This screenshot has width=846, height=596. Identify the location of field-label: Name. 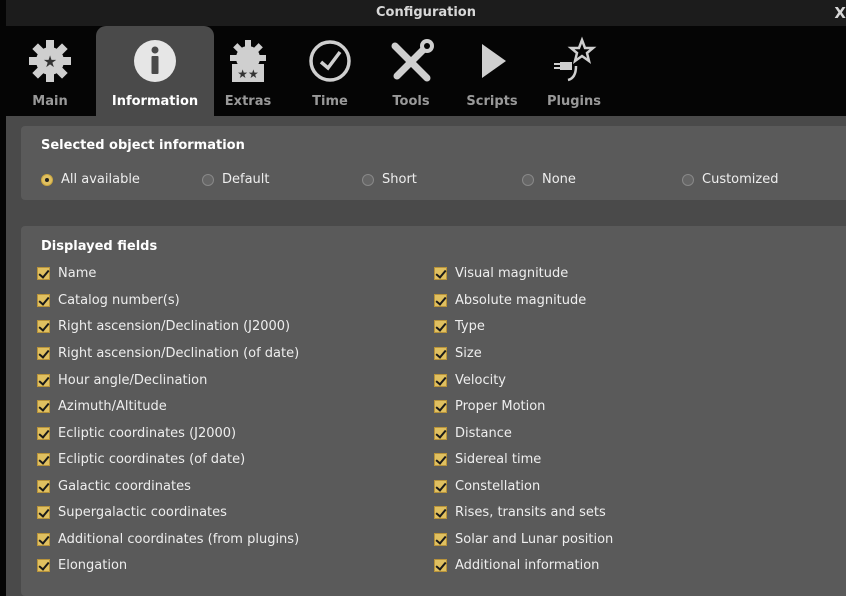
(77, 273).